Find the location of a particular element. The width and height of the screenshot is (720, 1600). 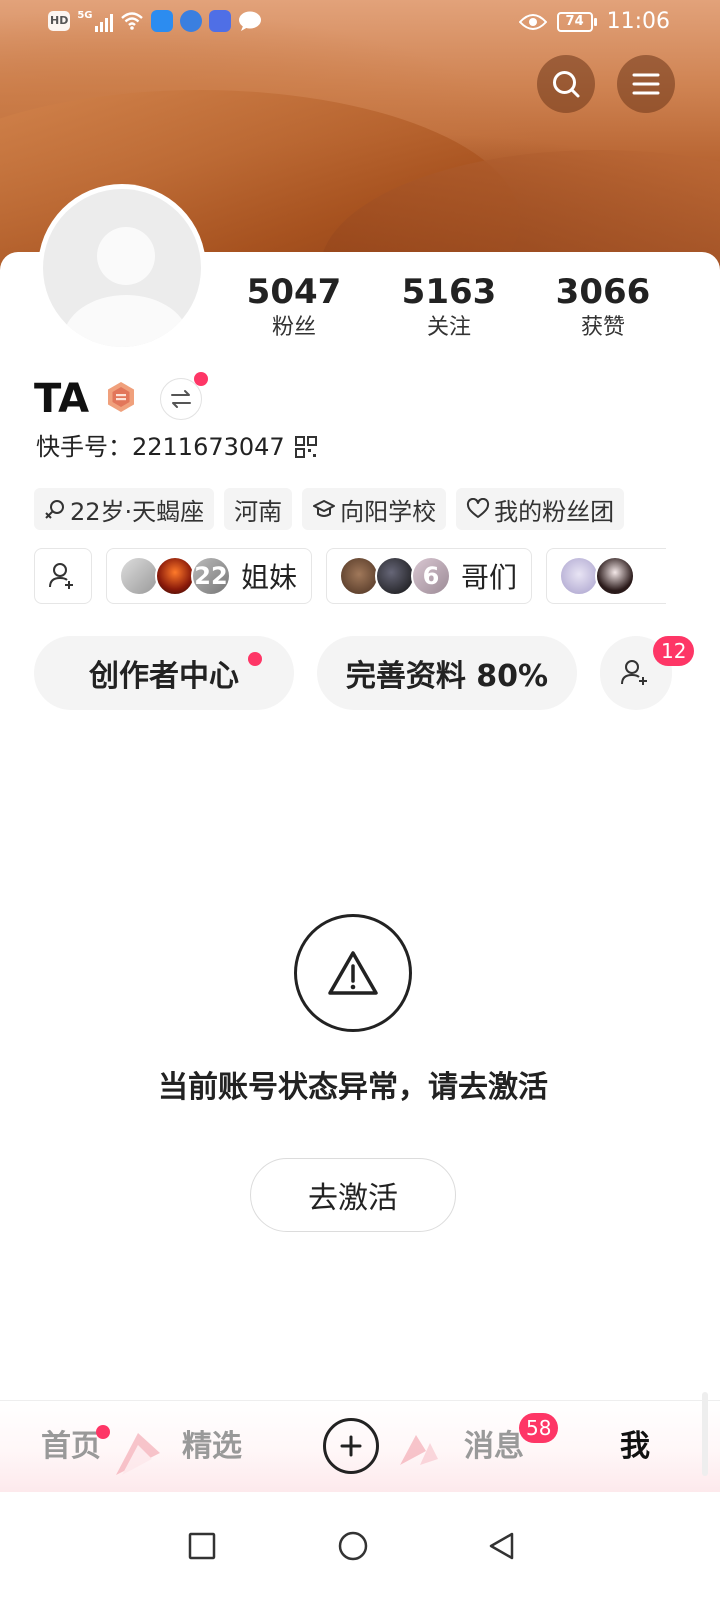

stat-likes: 3066 获赞 is located at coordinates (603, 308).